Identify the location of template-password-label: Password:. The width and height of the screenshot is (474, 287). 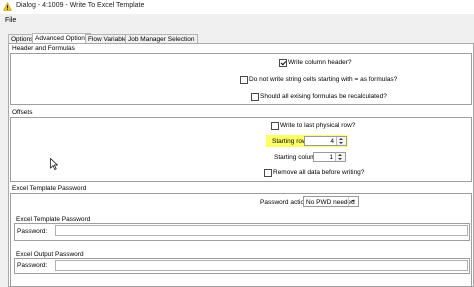
(32, 231).